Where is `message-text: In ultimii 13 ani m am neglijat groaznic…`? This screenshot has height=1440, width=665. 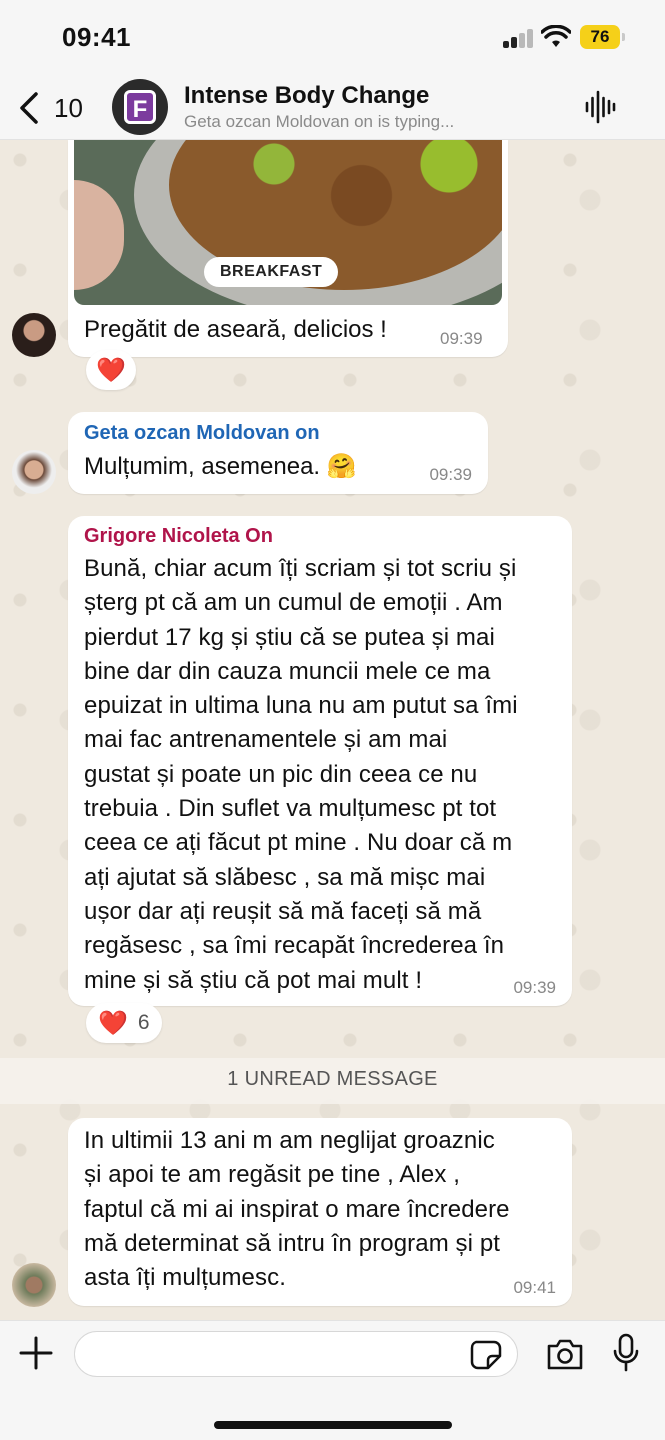
message-text: In ultimii 13 ani m am neglijat groaznic… is located at coordinates (297, 1209).